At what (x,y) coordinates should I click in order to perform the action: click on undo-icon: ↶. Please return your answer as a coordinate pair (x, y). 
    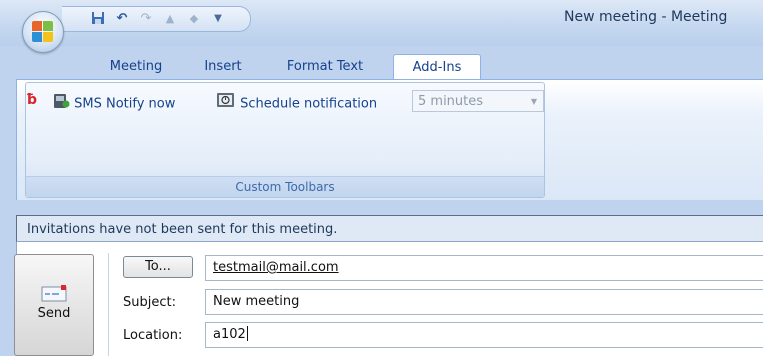
    Looking at the image, I should click on (122, 19).